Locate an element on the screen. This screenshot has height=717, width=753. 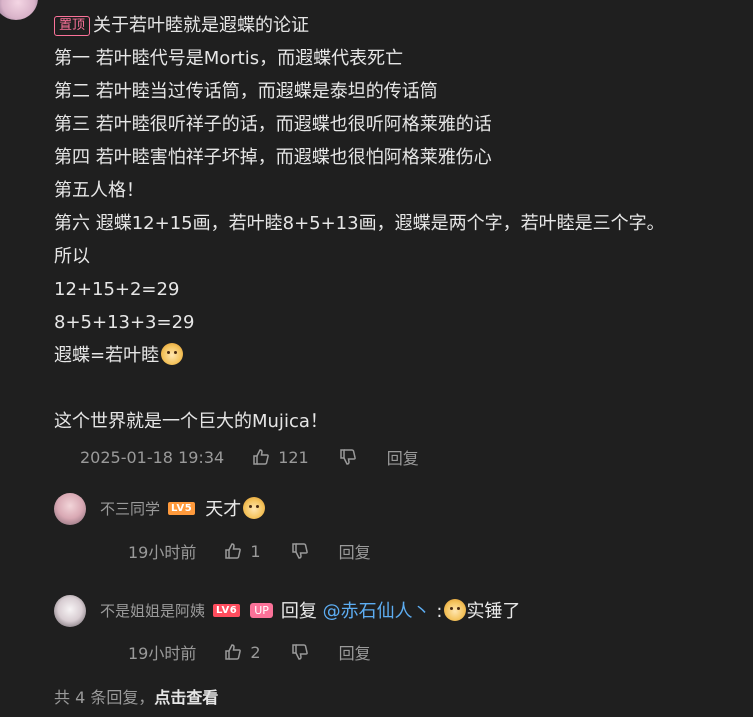
reply-suffix: 实锤了 is located at coordinates (493, 611).